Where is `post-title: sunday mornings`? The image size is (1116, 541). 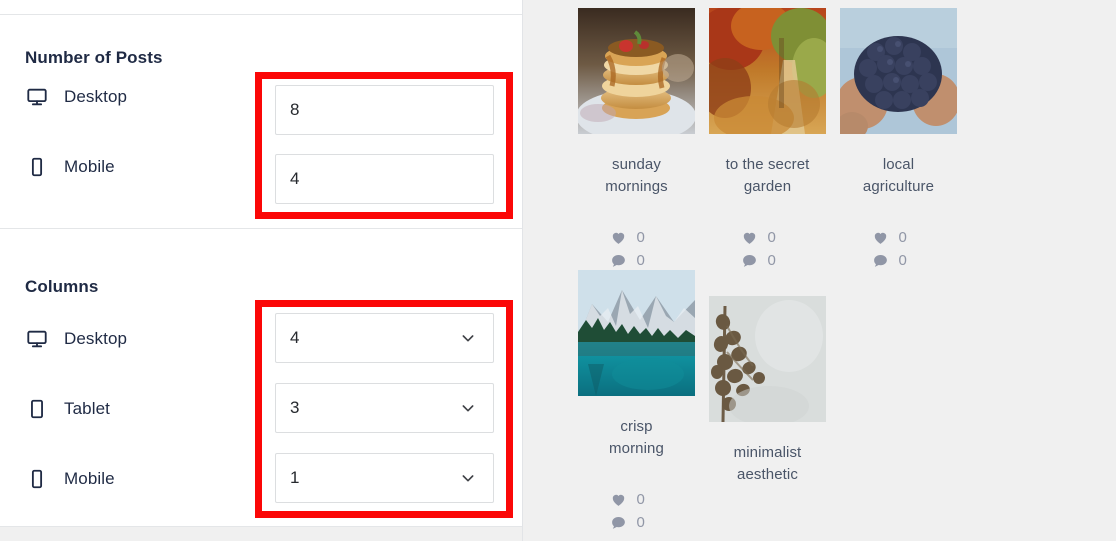 post-title: sunday mornings is located at coordinates (637, 176).